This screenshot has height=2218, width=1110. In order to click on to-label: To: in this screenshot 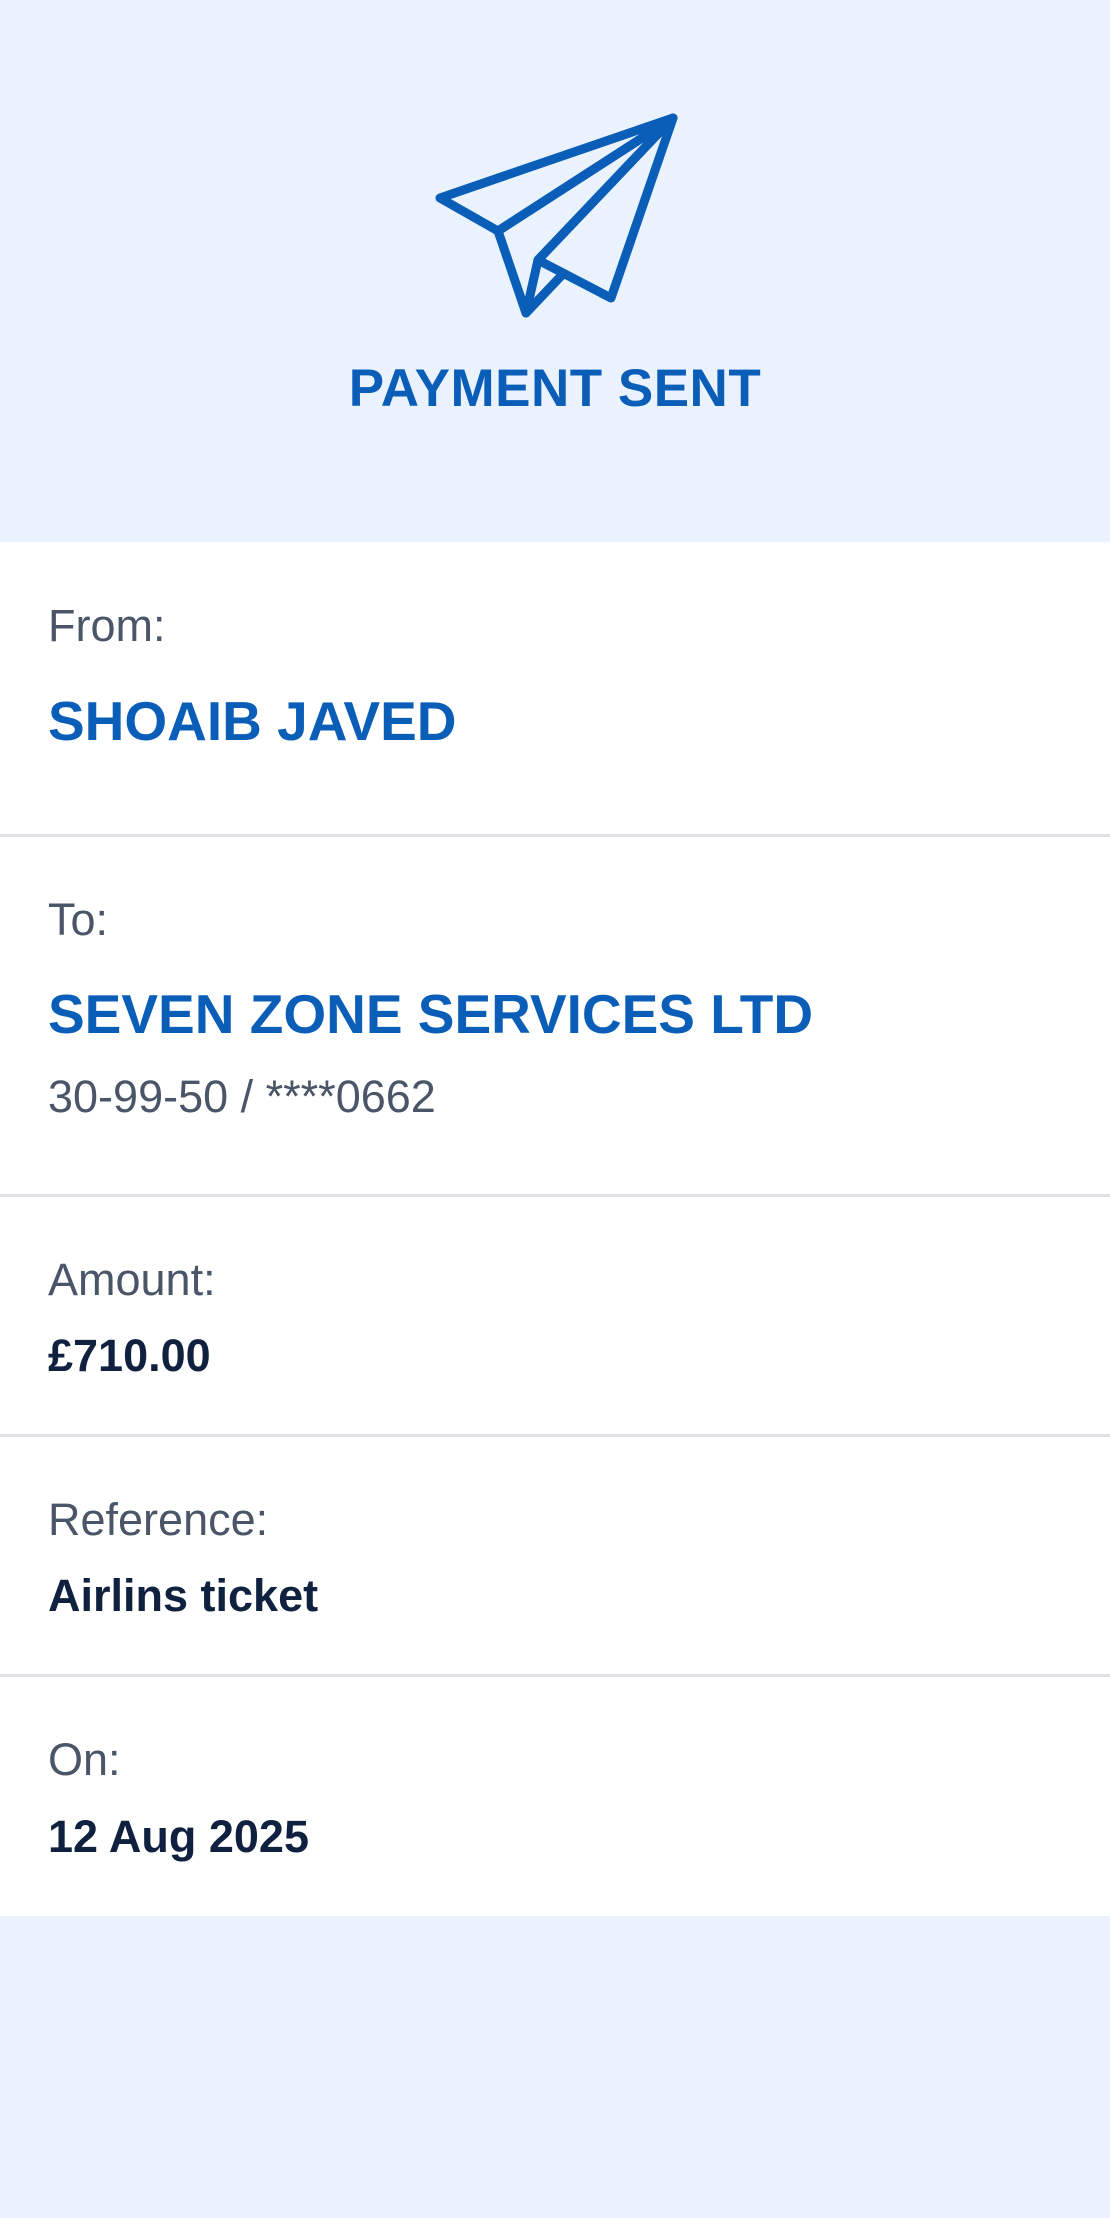, I will do `click(78, 919)`.